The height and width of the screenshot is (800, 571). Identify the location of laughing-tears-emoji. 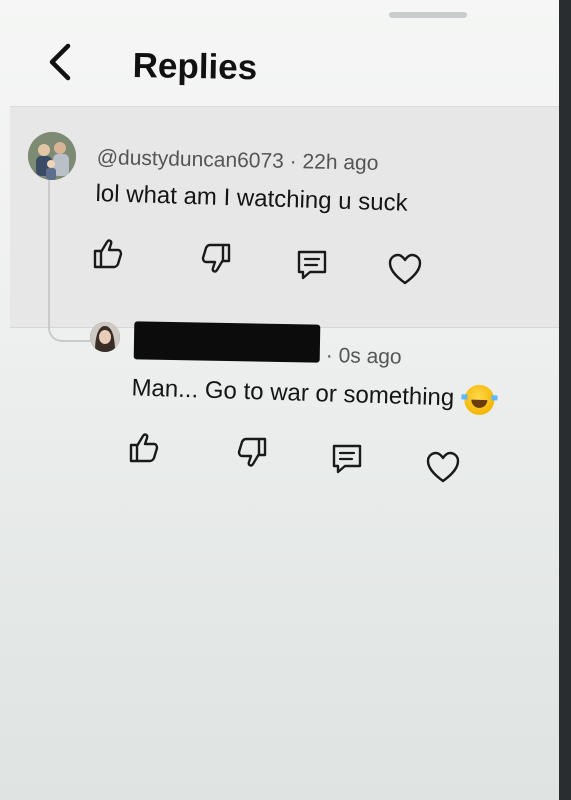
(479, 400).